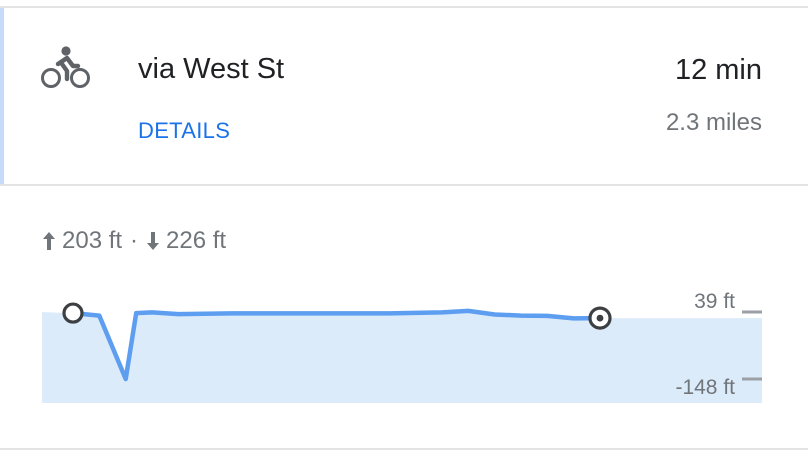  What do you see at coordinates (153, 241) in the screenshot?
I see `arrow-down-icon` at bounding box center [153, 241].